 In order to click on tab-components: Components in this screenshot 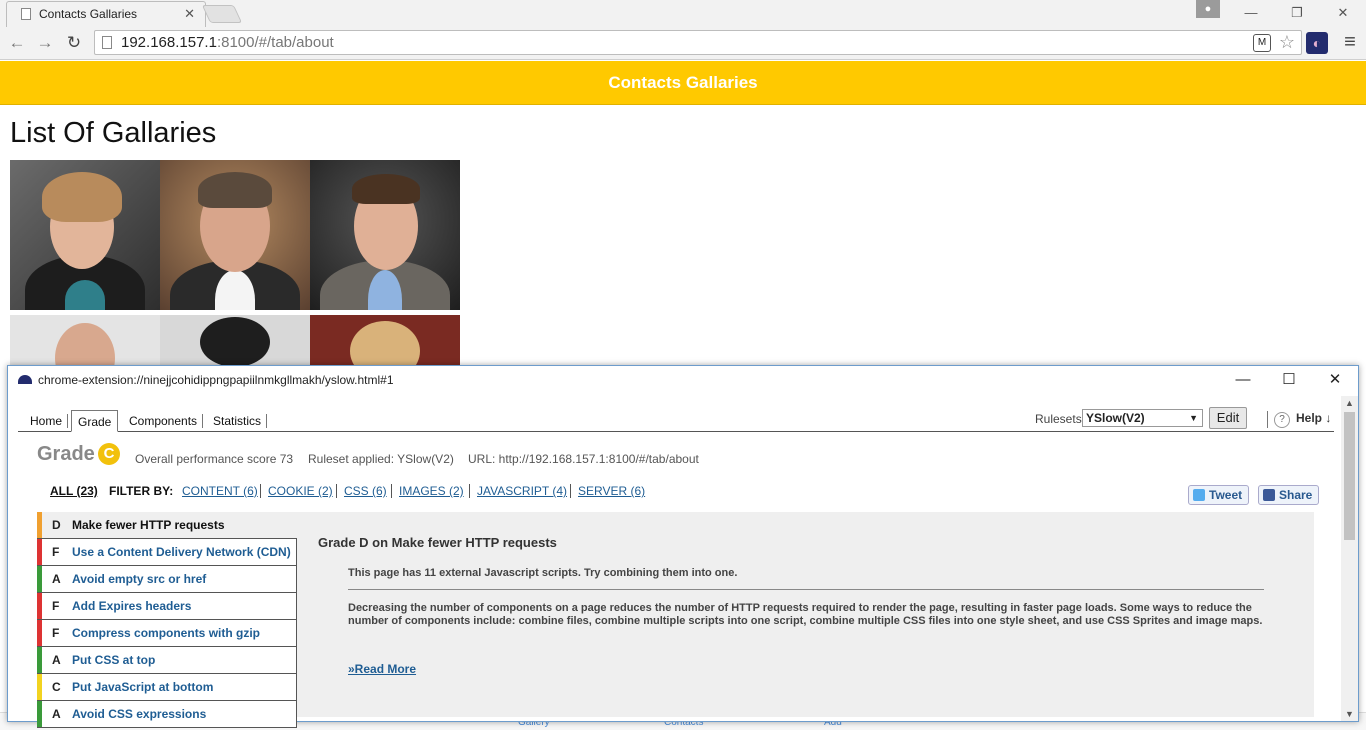, I will do `click(163, 421)`.